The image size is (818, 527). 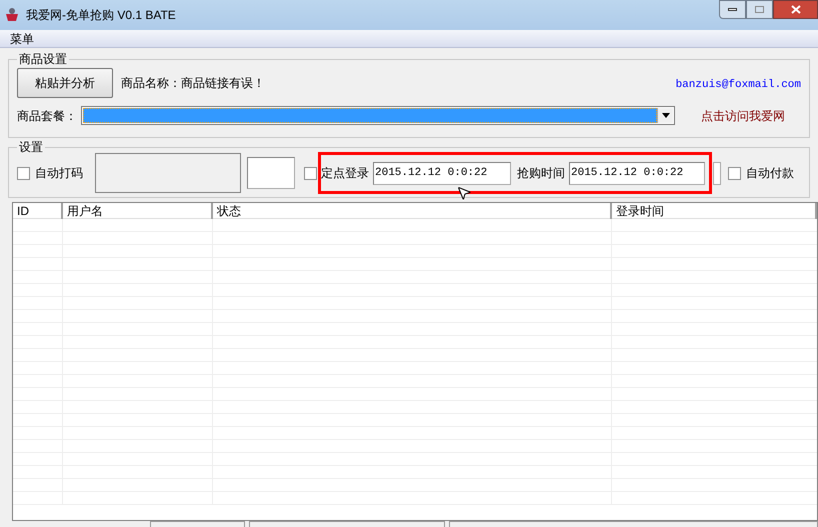 What do you see at coordinates (637, 173) in the screenshot?
I see `buy-time-field: 2015.12.12 0:0:22` at bounding box center [637, 173].